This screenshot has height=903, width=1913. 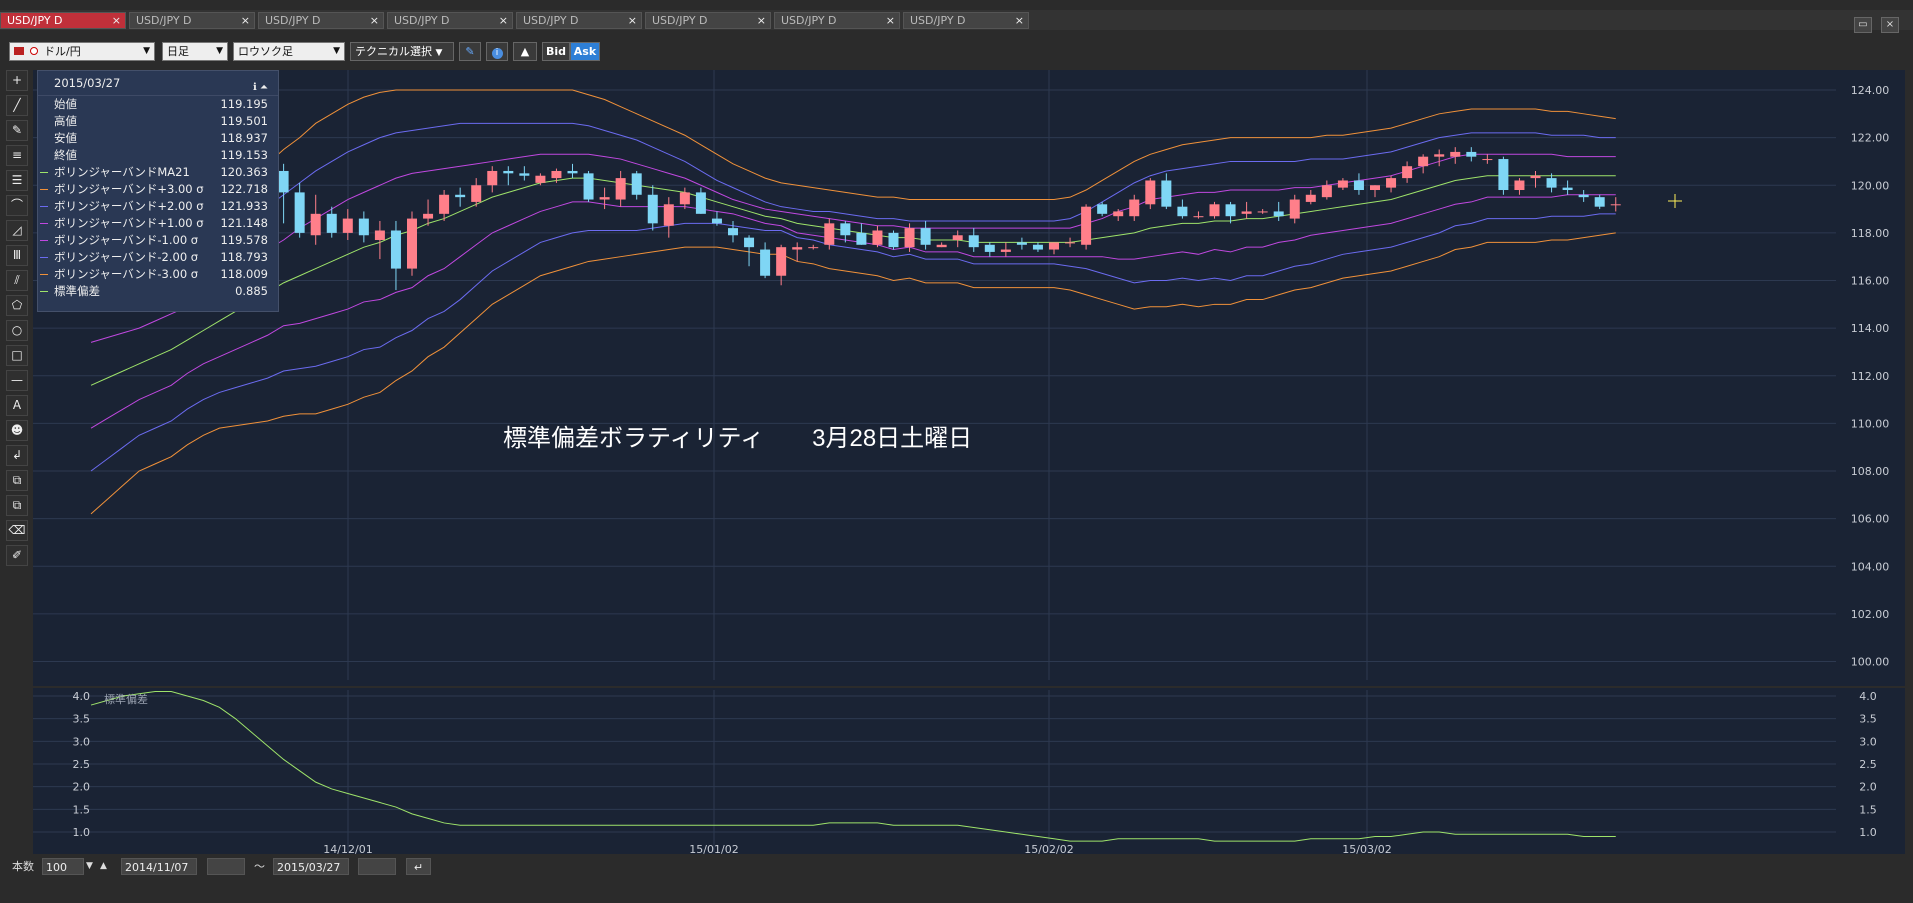 I want to click on arc-icon: ⌒, so click(x=17, y=205).